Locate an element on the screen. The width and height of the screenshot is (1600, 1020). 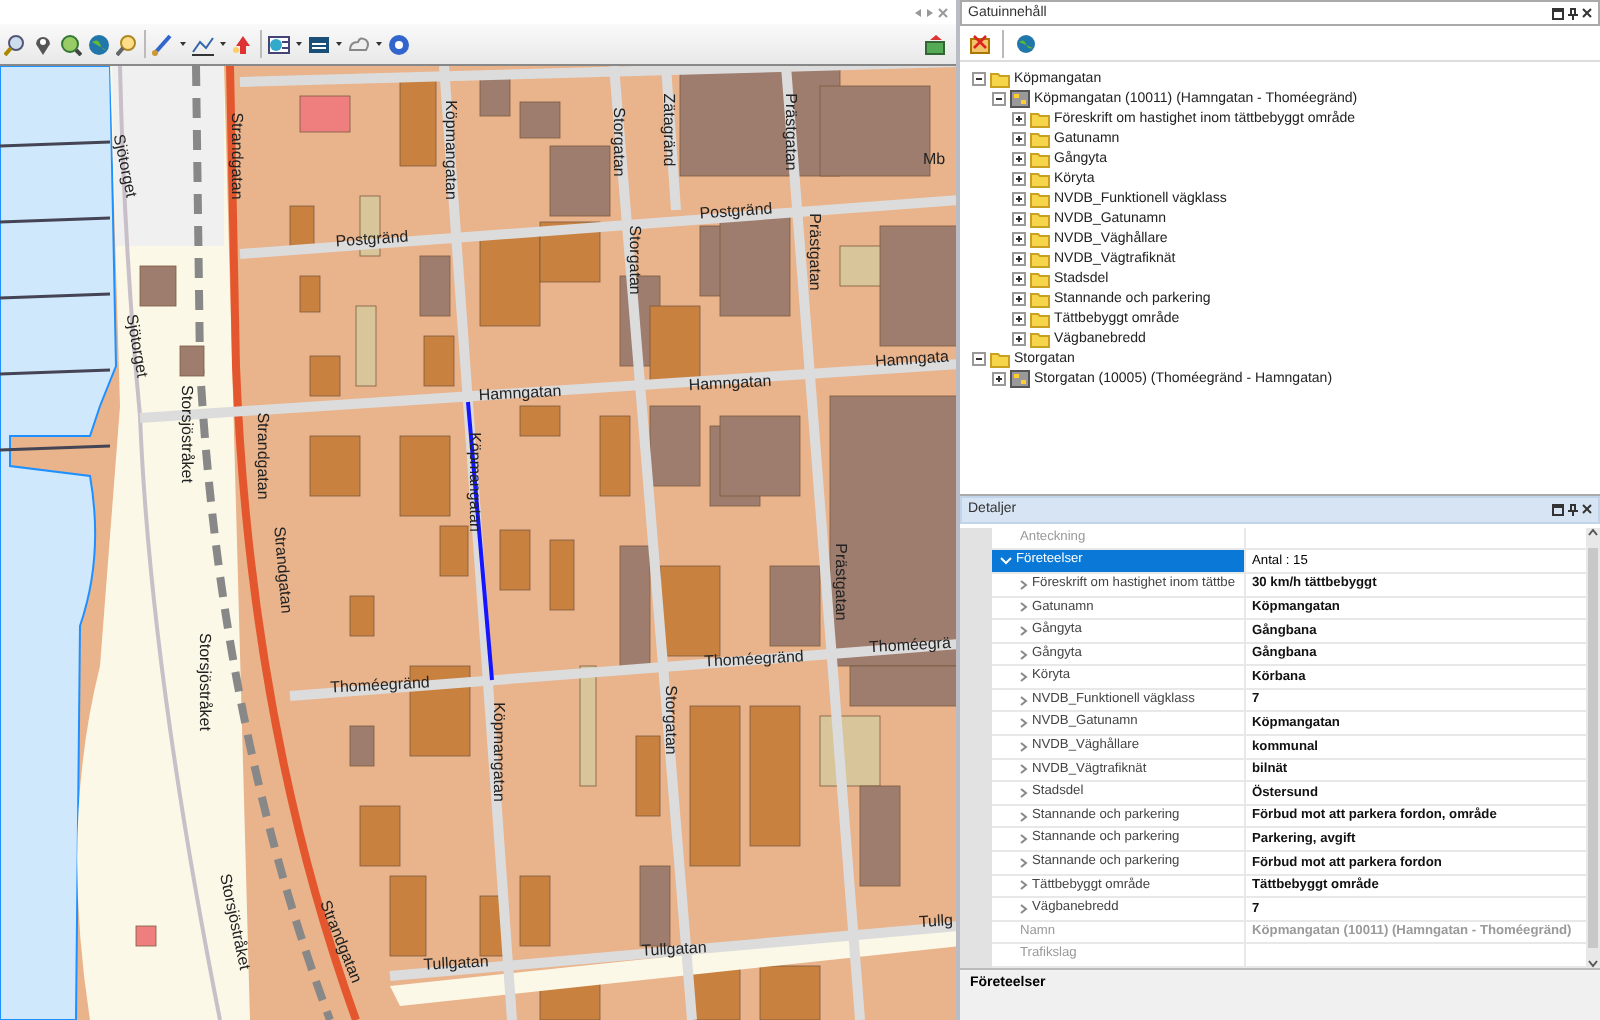
street-label: Tullg is located at coordinates (936, 922).